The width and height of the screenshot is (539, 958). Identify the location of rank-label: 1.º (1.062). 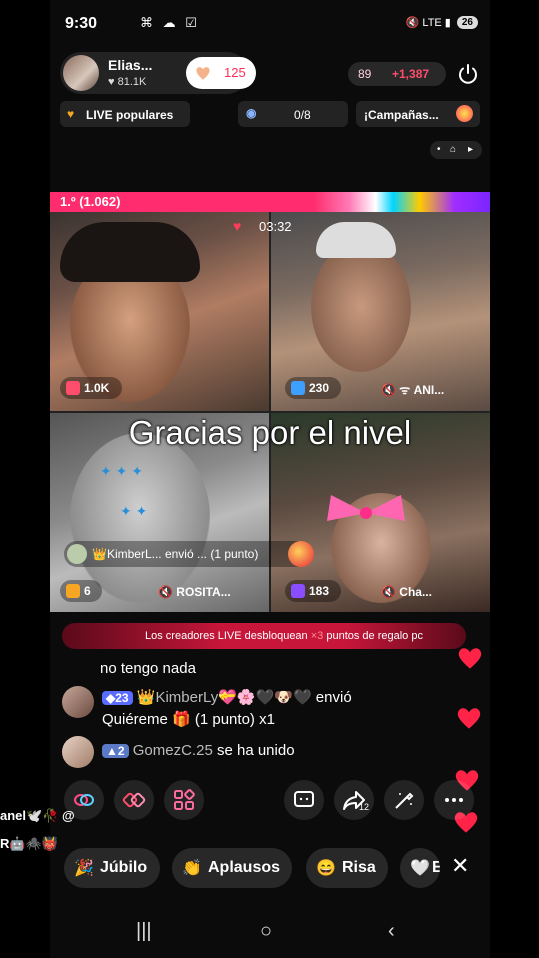
(90, 201).